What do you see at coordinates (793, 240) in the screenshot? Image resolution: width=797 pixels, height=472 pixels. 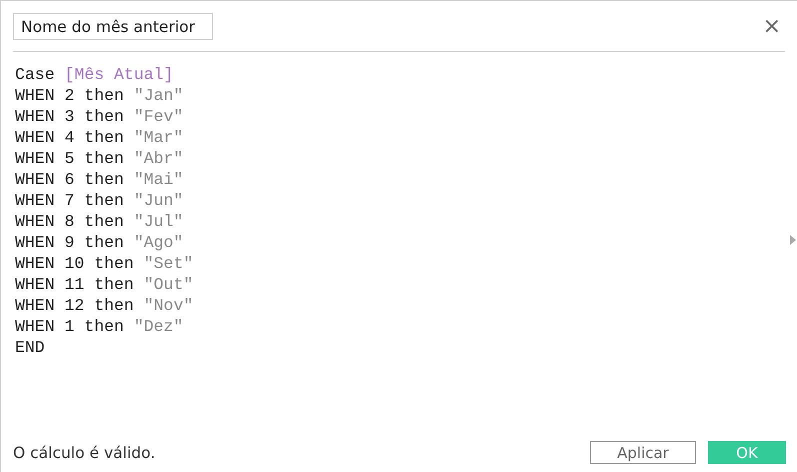 I see `expand-arrow-icon` at bounding box center [793, 240].